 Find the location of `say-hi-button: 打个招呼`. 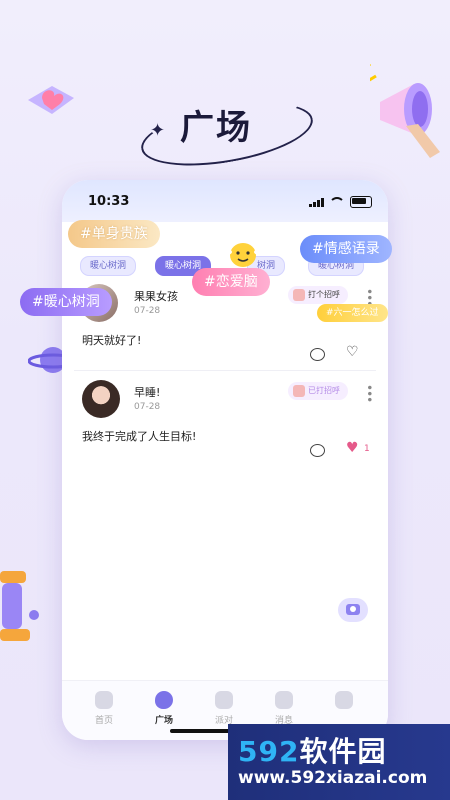

say-hi-button: 打个招呼 is located at coordinates (318, 295).